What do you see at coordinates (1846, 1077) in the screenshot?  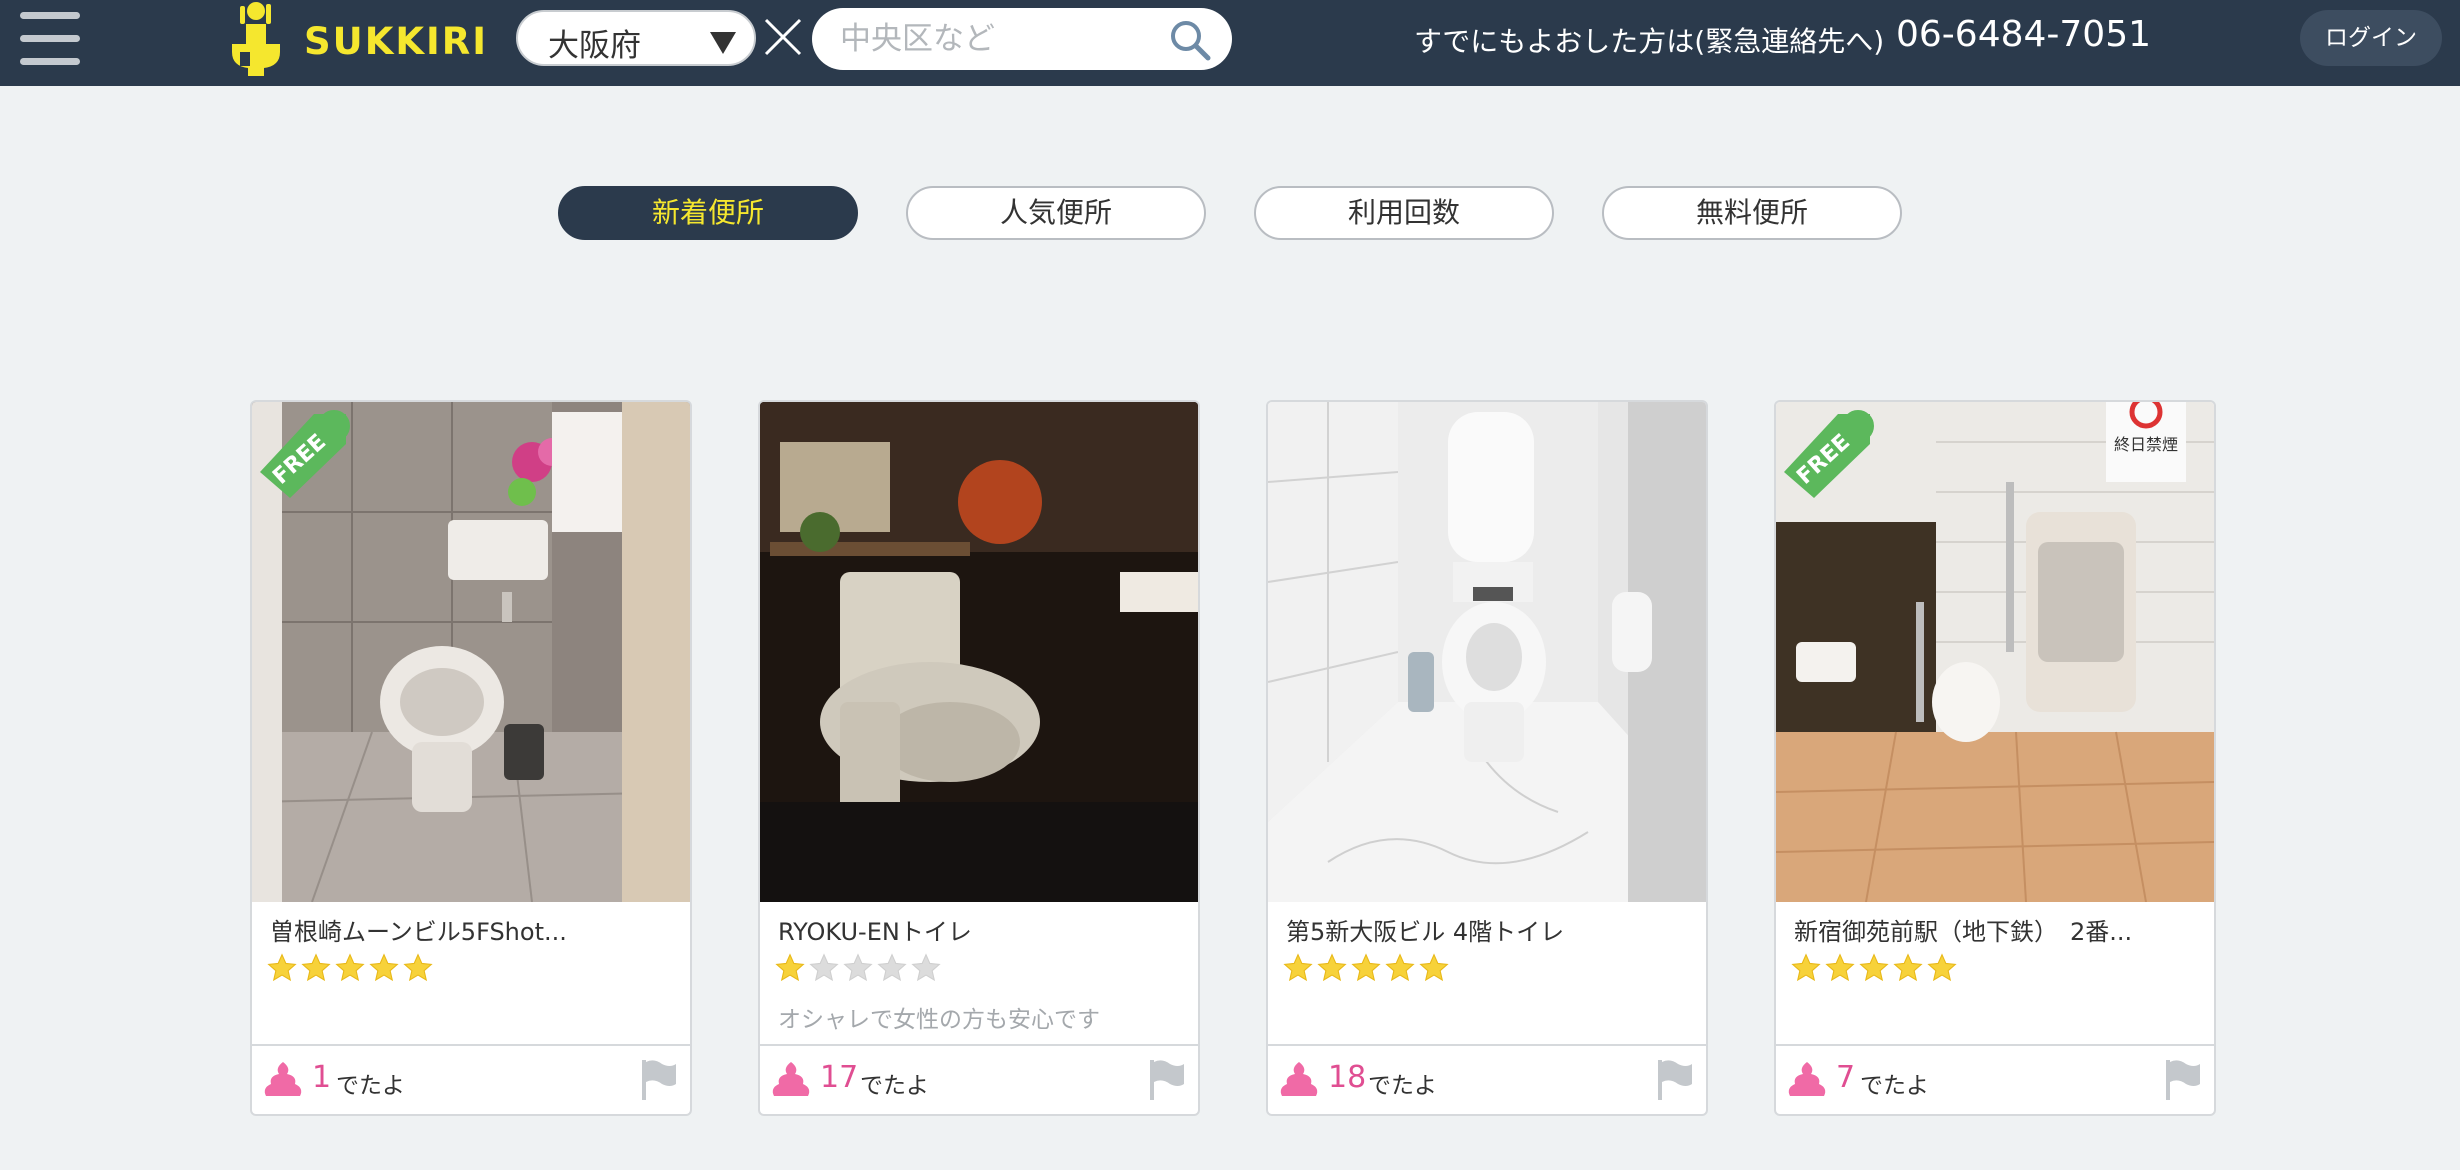 I see `poop-count: 7` at bounding box center [1846, 1077].